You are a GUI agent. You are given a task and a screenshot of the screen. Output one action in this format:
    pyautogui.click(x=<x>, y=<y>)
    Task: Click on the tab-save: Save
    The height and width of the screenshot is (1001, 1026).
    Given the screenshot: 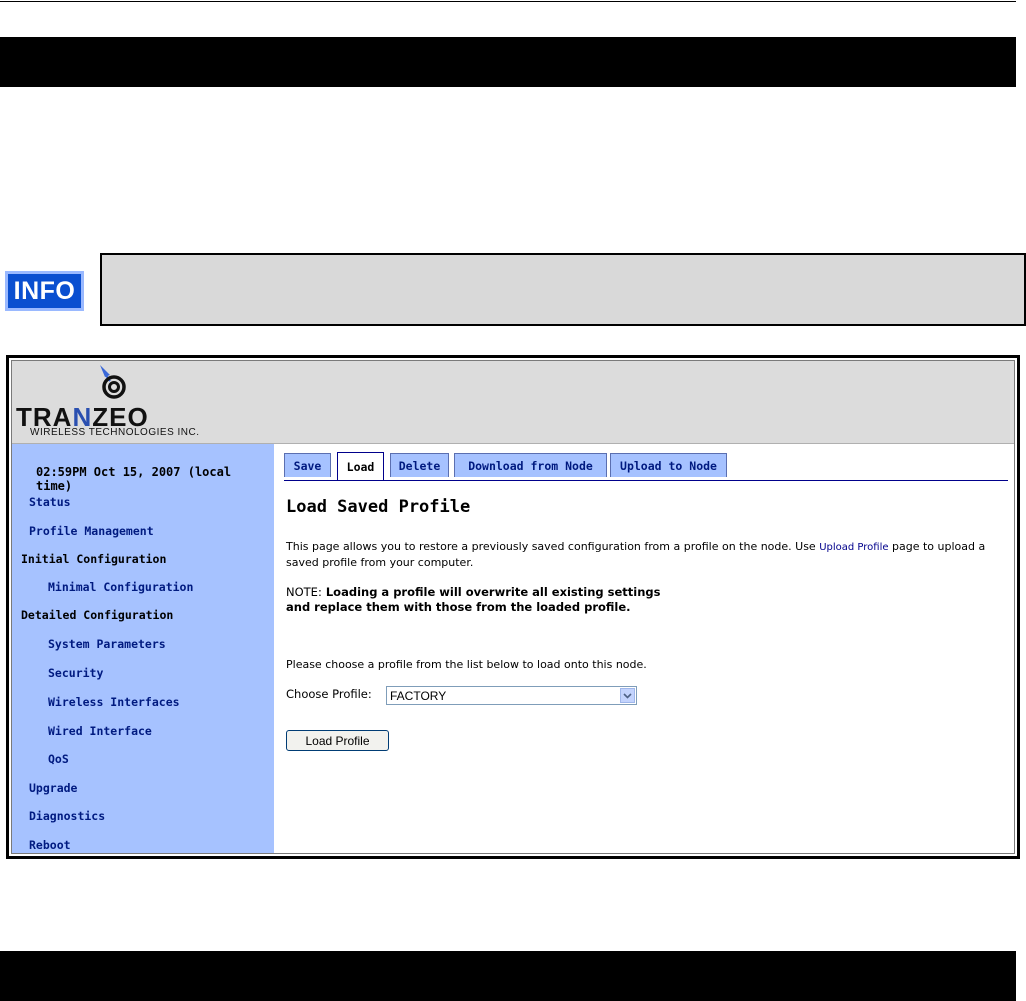 What is the action you would take?
    pyautogui.click(x=307, y=465)
    